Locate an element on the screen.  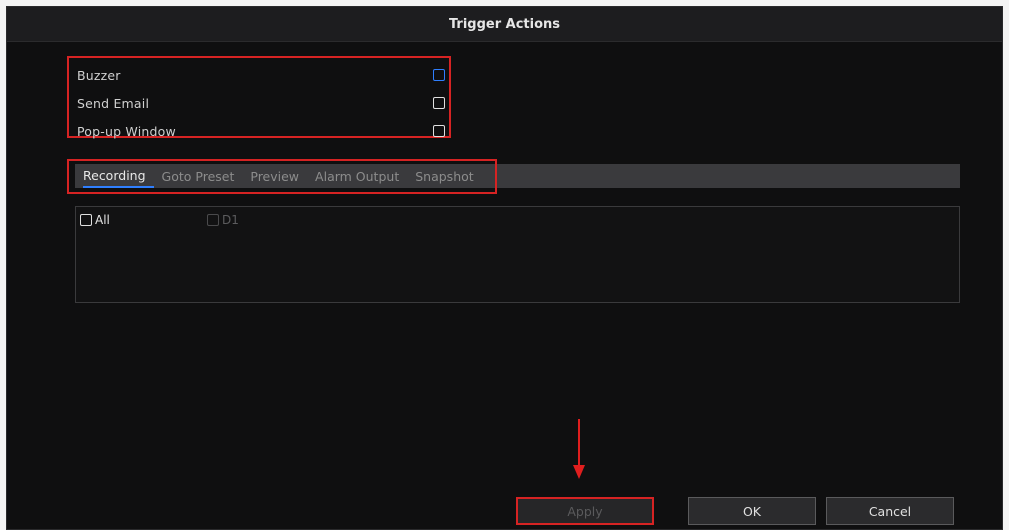
channel-all: All is located at coordinates (95, 220).